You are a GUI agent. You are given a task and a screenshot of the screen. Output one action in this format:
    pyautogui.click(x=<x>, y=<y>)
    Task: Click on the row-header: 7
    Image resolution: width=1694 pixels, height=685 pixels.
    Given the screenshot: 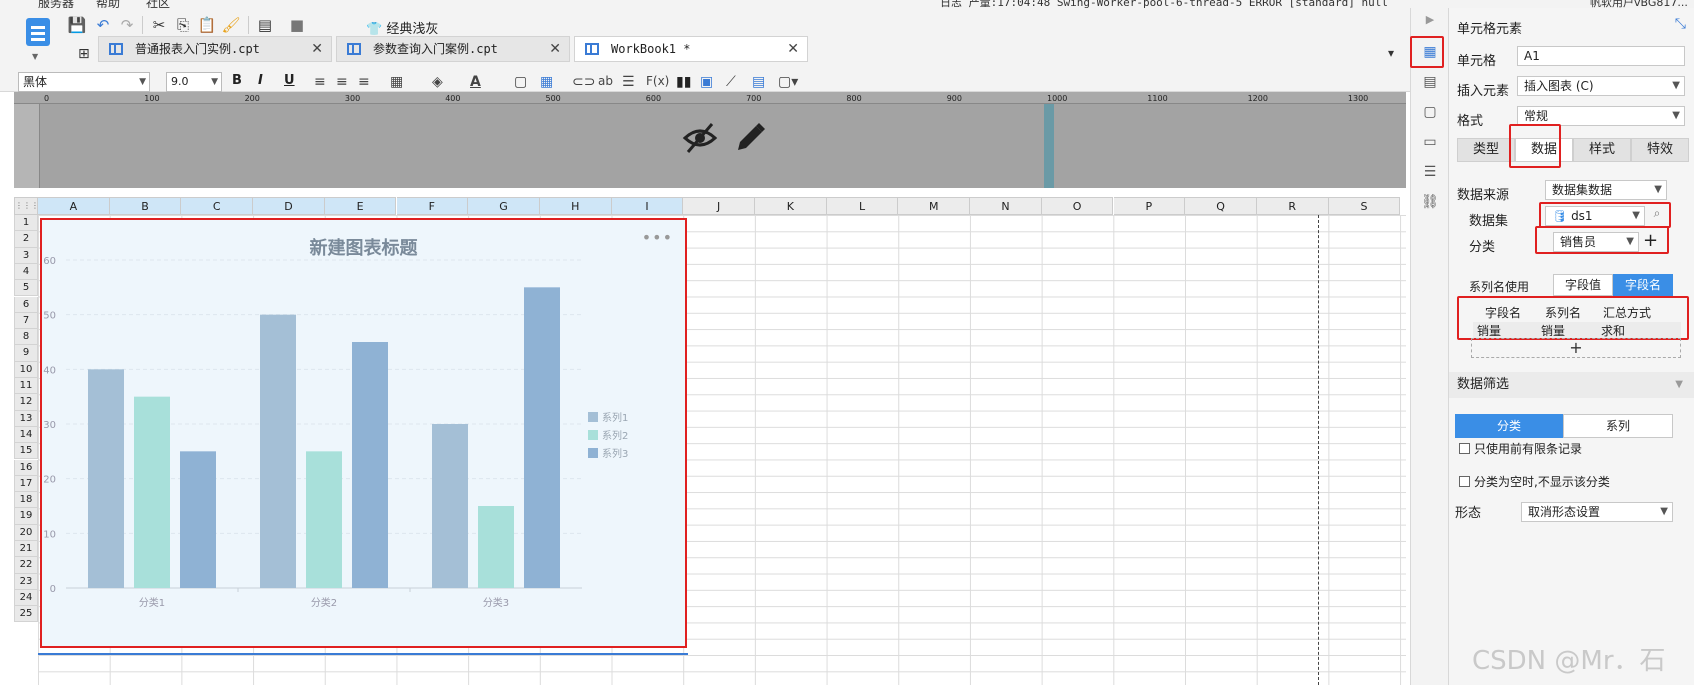 What is the action you would take?
    pyautogui.click(x=26, y=321)
    